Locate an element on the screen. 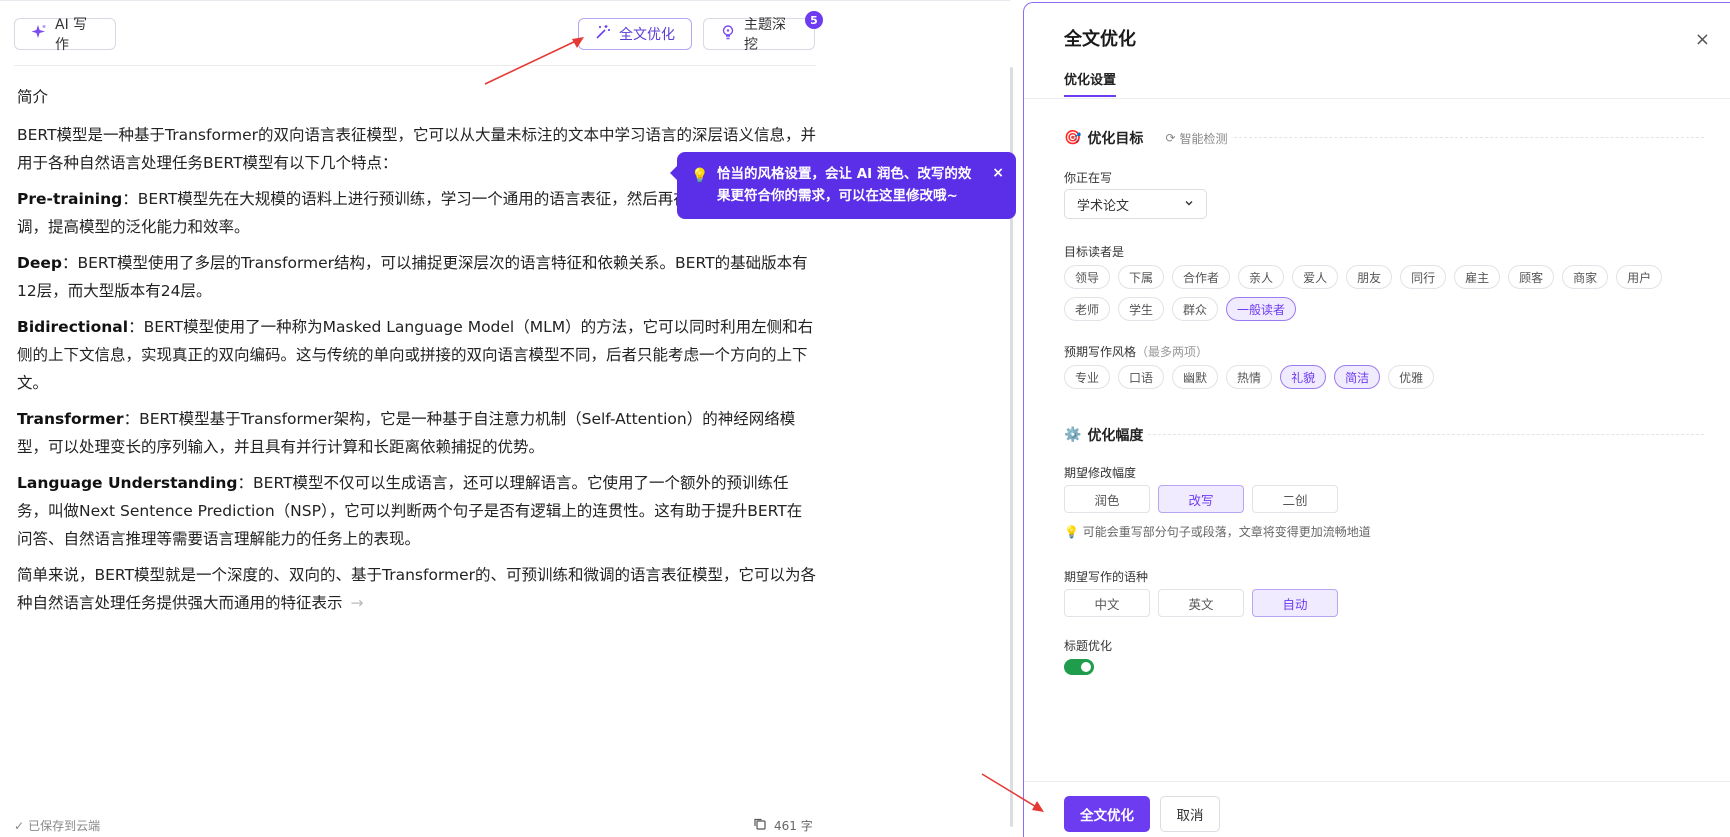 Image resolution: width=1730 pixels, height=837 pixels. audience-chip: 学生 is located at coordinates (1141, 309).